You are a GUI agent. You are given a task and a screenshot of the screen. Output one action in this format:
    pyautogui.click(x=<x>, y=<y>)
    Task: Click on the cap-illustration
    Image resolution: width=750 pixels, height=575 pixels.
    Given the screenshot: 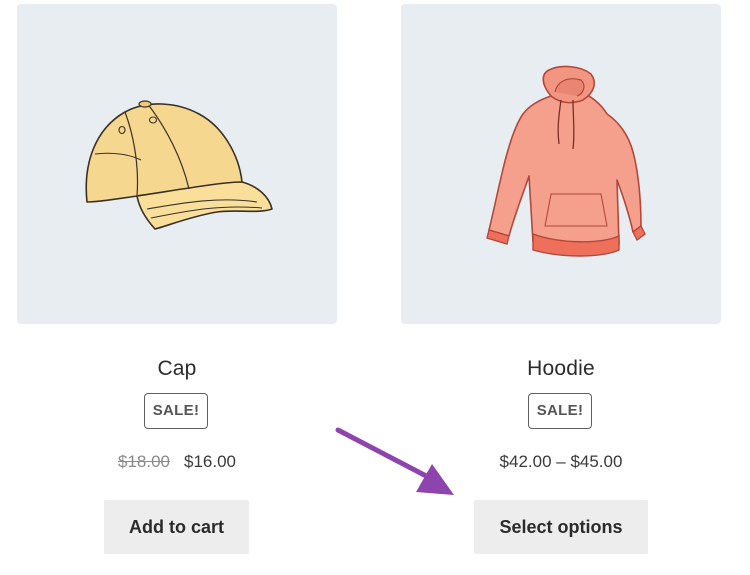 What is the action you would take?
    pyautogui.click(x=179, y=165)
    